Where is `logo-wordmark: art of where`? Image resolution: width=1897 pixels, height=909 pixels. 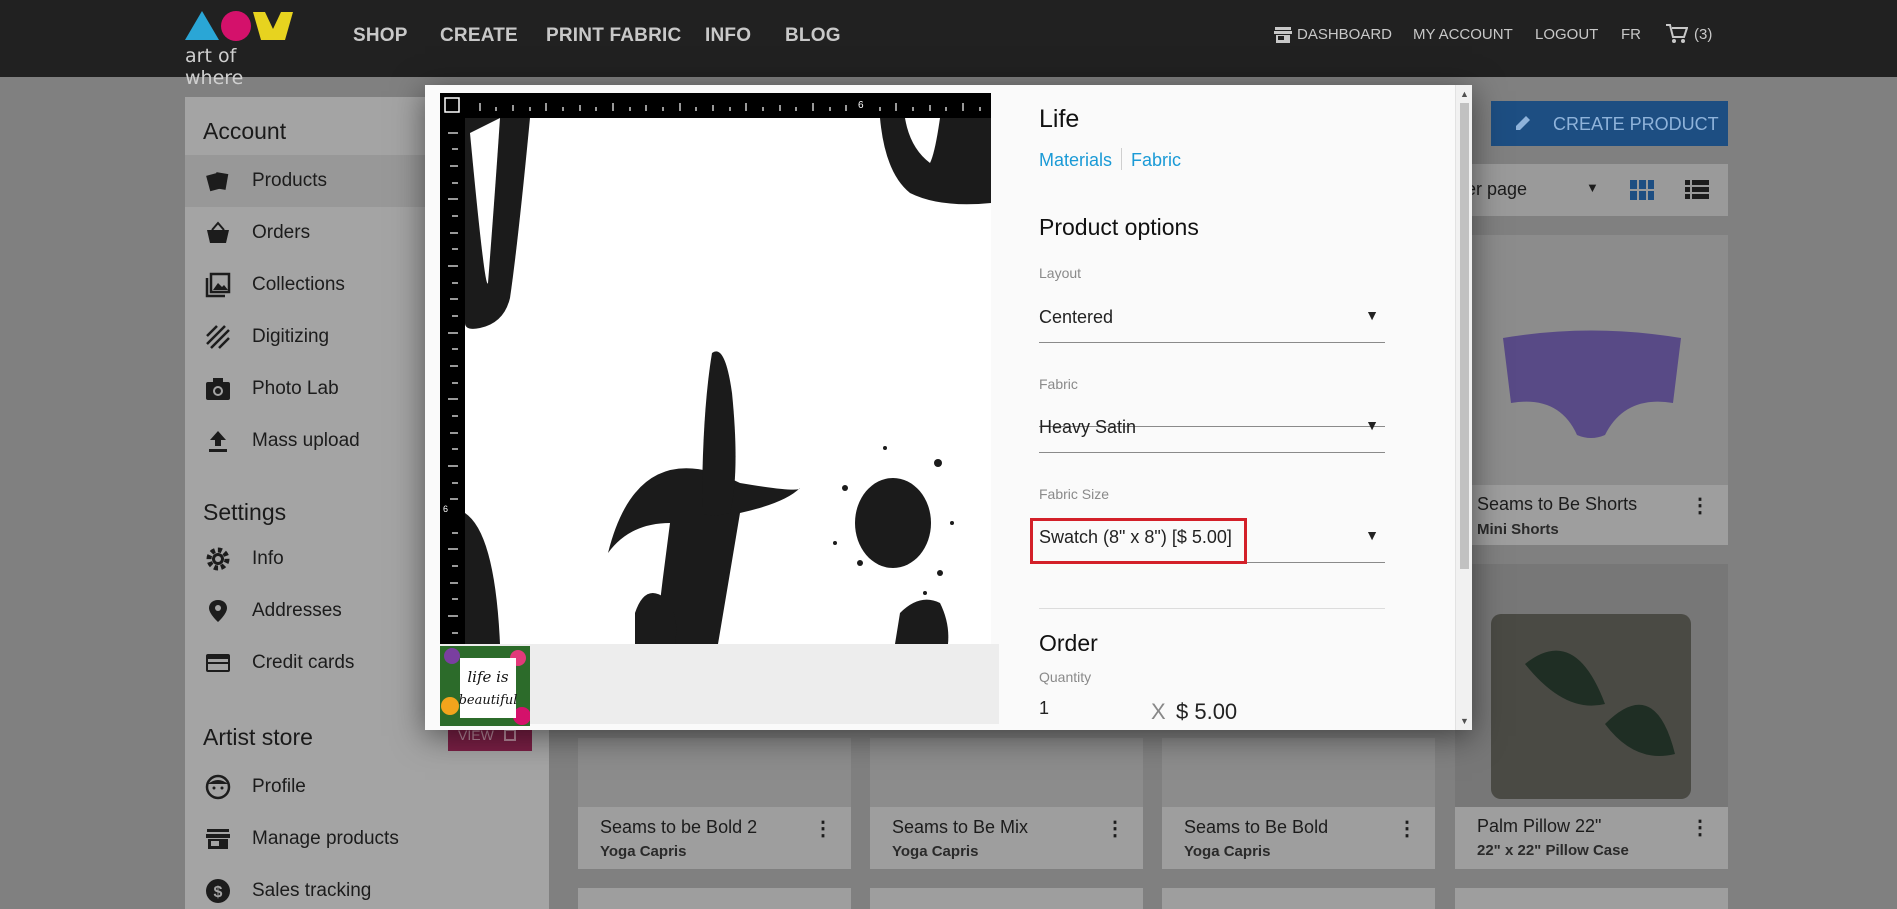 logo-wordmark: art of where is located at coordinates (214, 67).